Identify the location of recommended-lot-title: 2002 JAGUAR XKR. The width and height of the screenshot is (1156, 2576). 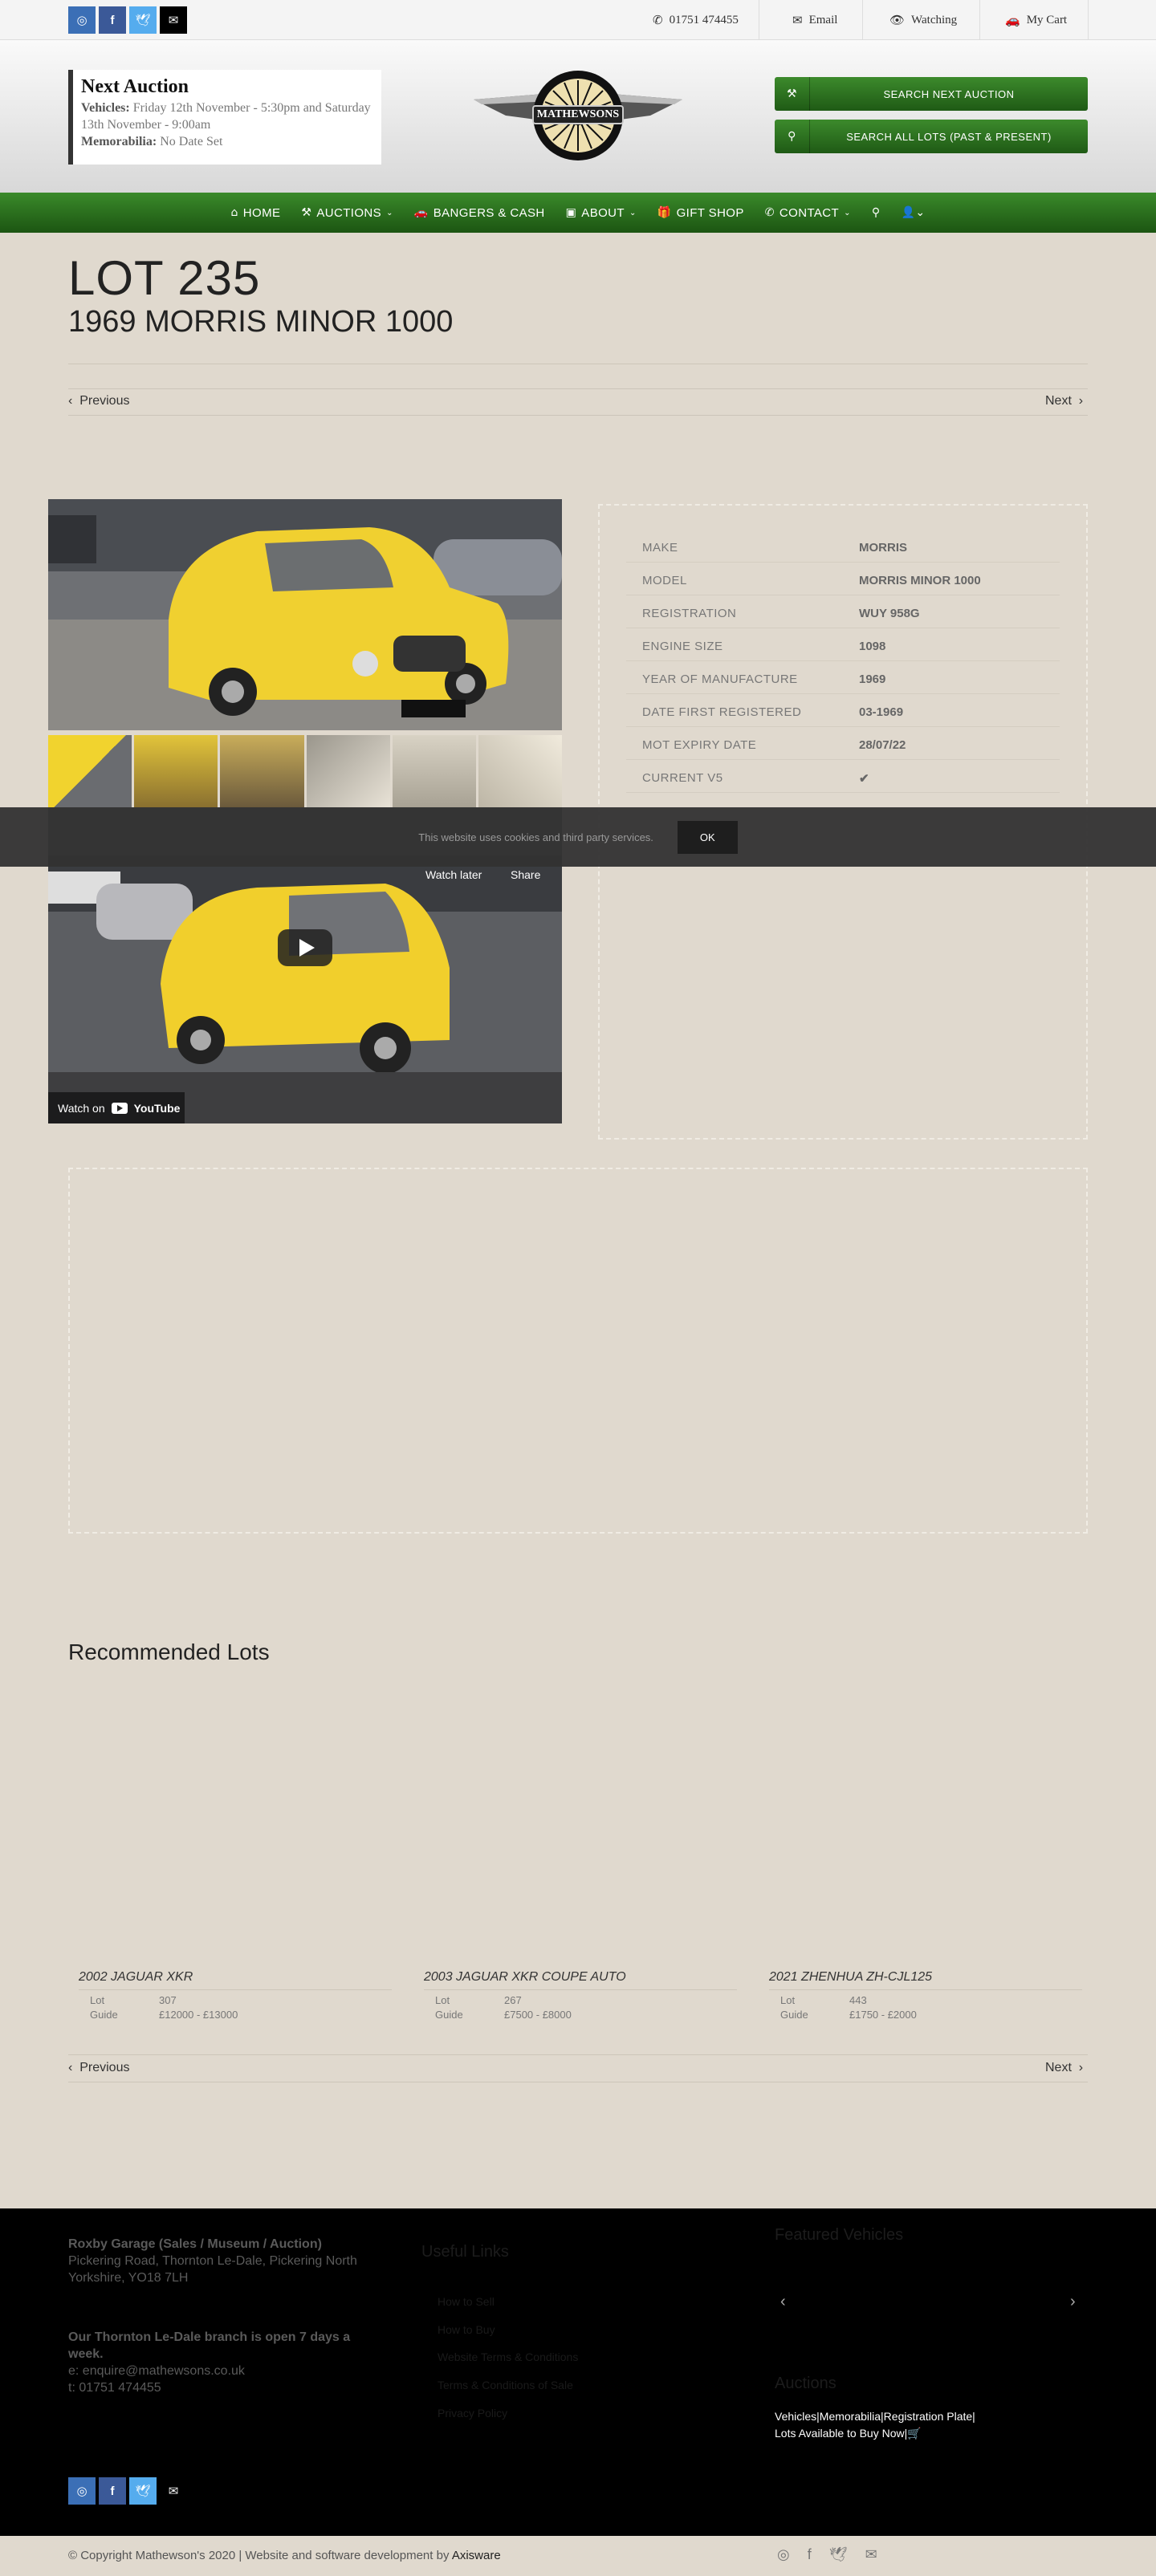
(235, 1980).